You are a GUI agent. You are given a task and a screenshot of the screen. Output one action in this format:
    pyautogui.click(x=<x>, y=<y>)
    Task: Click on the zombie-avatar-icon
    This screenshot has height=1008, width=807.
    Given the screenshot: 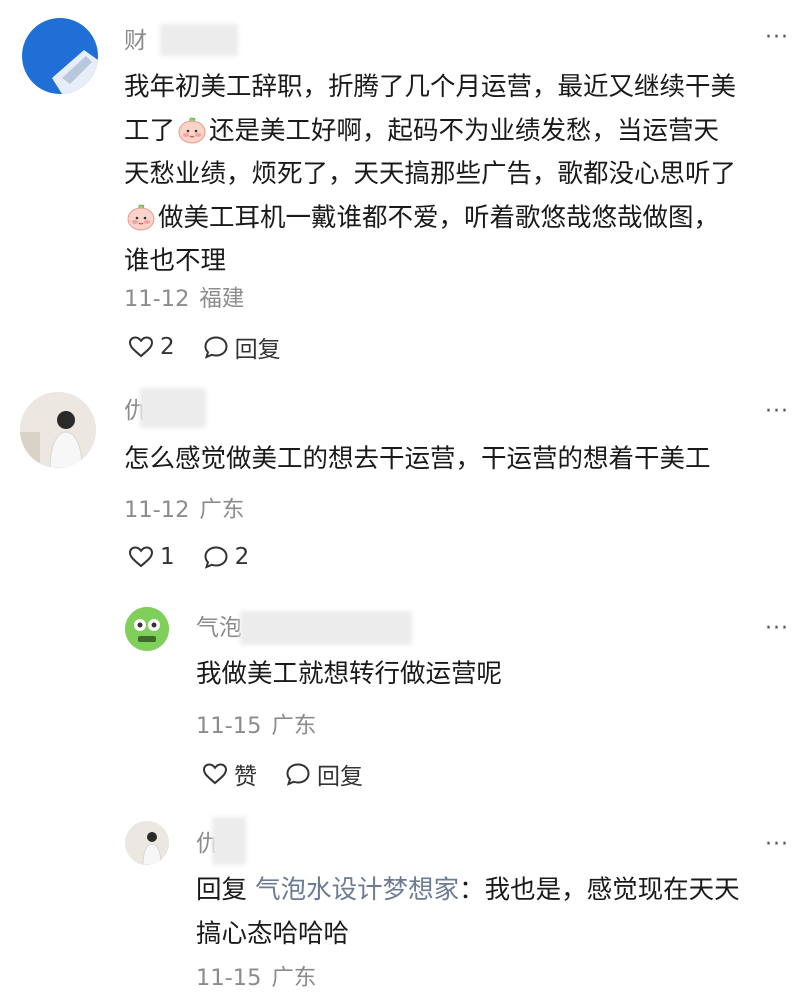 What is the action you would take?
    pyautogui.click(x=147, y=629)
    